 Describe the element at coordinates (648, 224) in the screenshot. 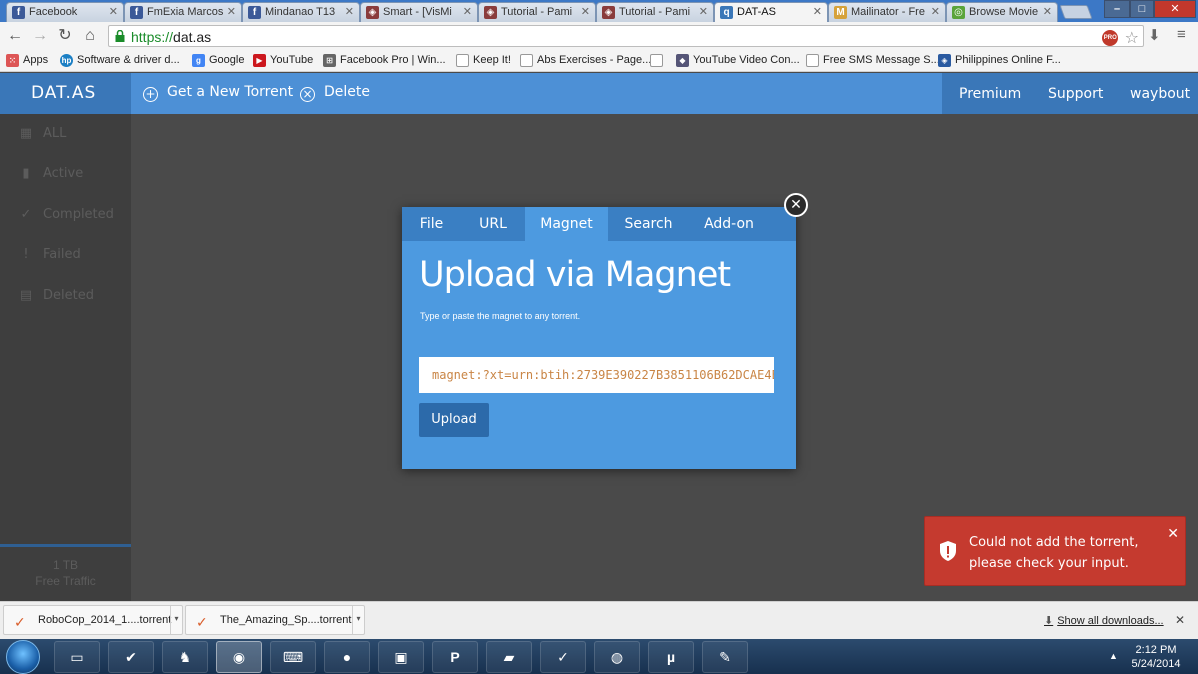

I see `tab-search: Search` at that location.